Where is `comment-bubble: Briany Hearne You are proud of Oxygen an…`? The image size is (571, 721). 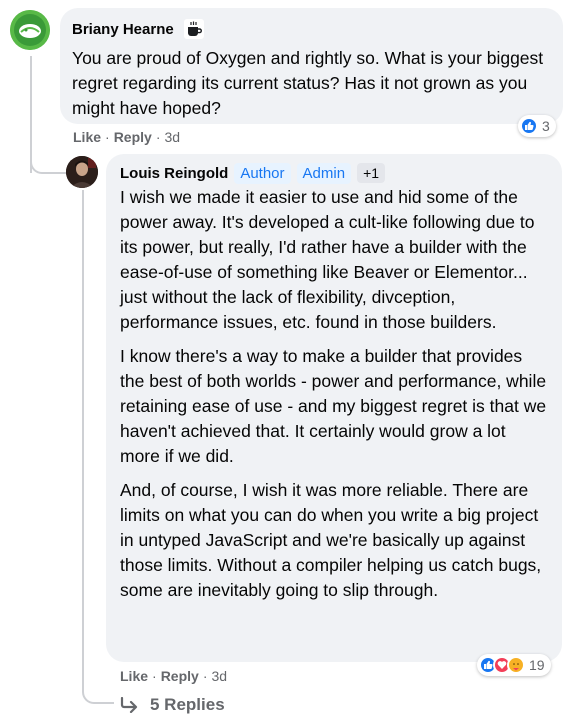 comment-bubble: Briany Hearne You are proud of Oxygen an… is located at coordinates (311, 66).